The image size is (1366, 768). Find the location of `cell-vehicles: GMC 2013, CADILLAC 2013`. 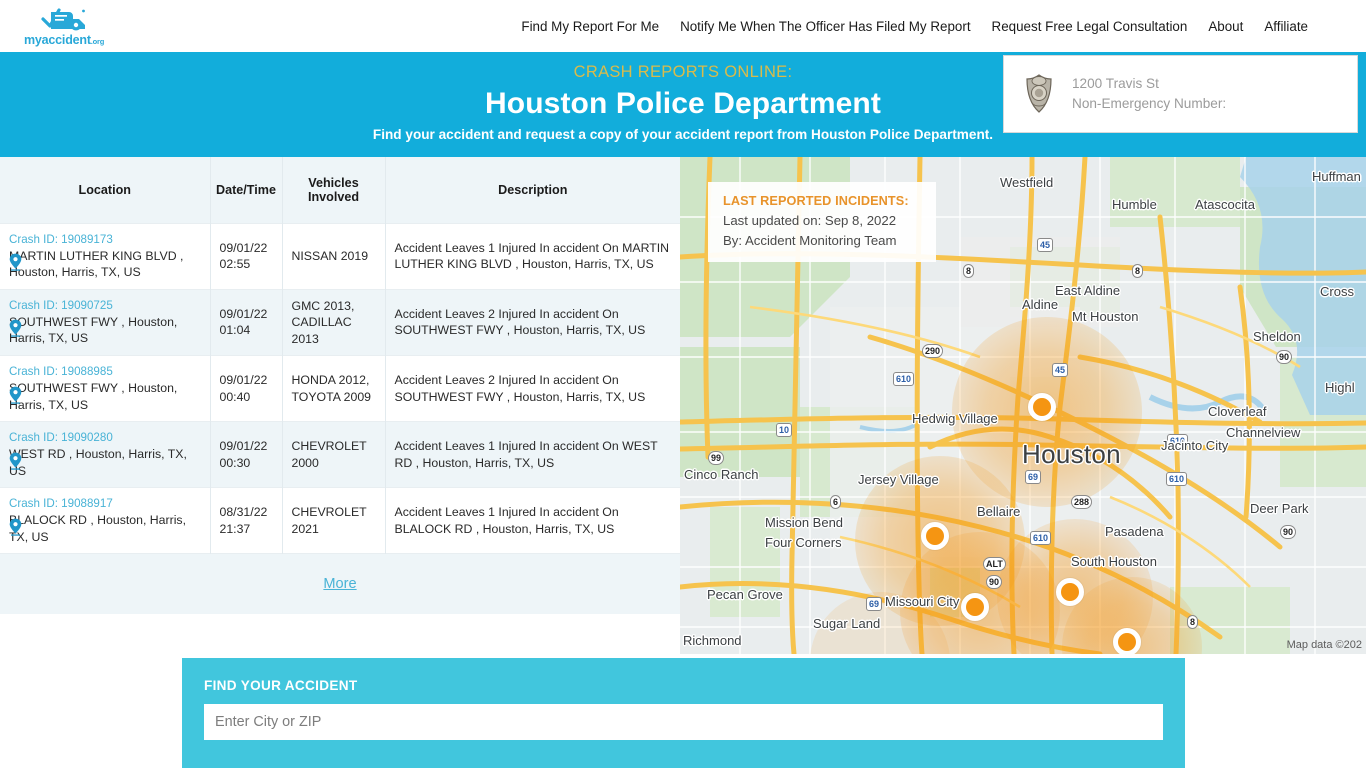

cell-vehicles: GMC 2013, CADILLAC 2013 is located at coordinates (334, 322).